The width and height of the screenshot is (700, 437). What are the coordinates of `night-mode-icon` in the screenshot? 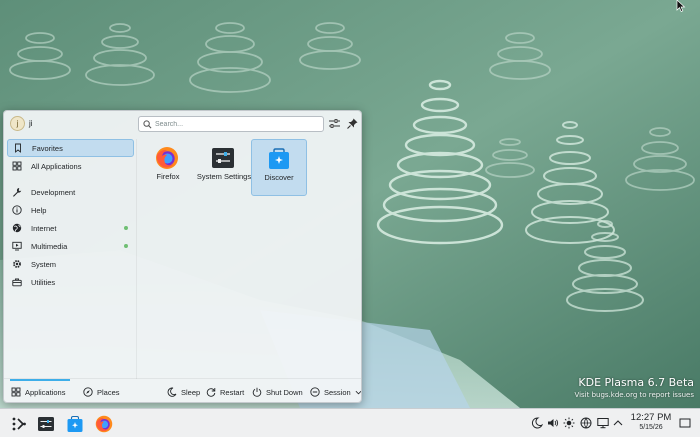 It's located at (537, 423).